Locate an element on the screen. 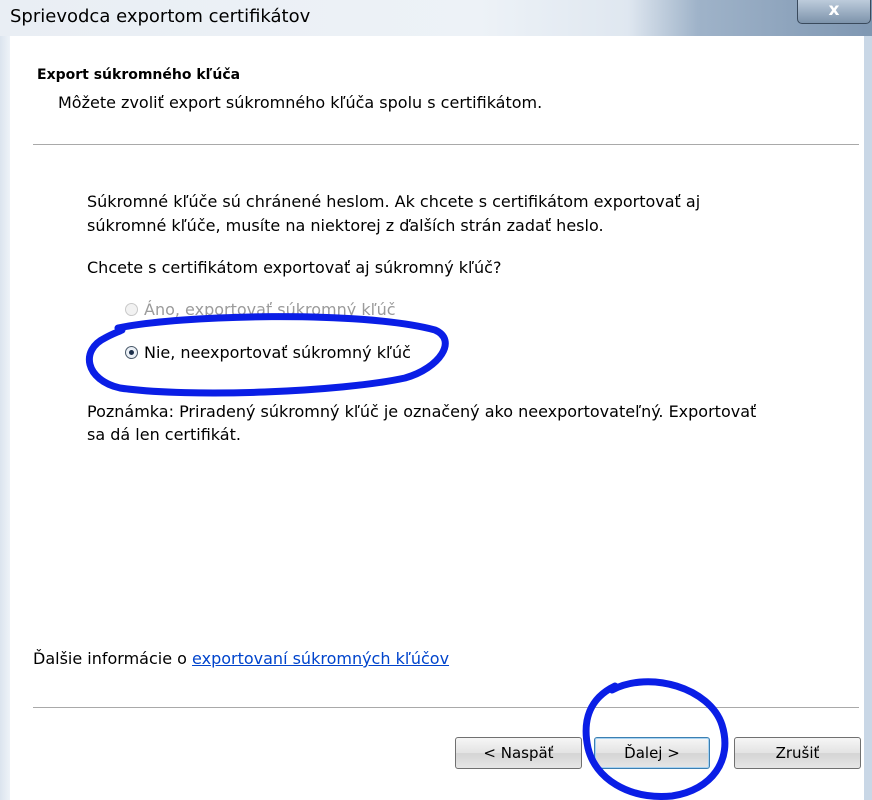 This screenshot has width=872, height=800. page-heading: Export súkromného kľúča is located at coordinates (139, 75).